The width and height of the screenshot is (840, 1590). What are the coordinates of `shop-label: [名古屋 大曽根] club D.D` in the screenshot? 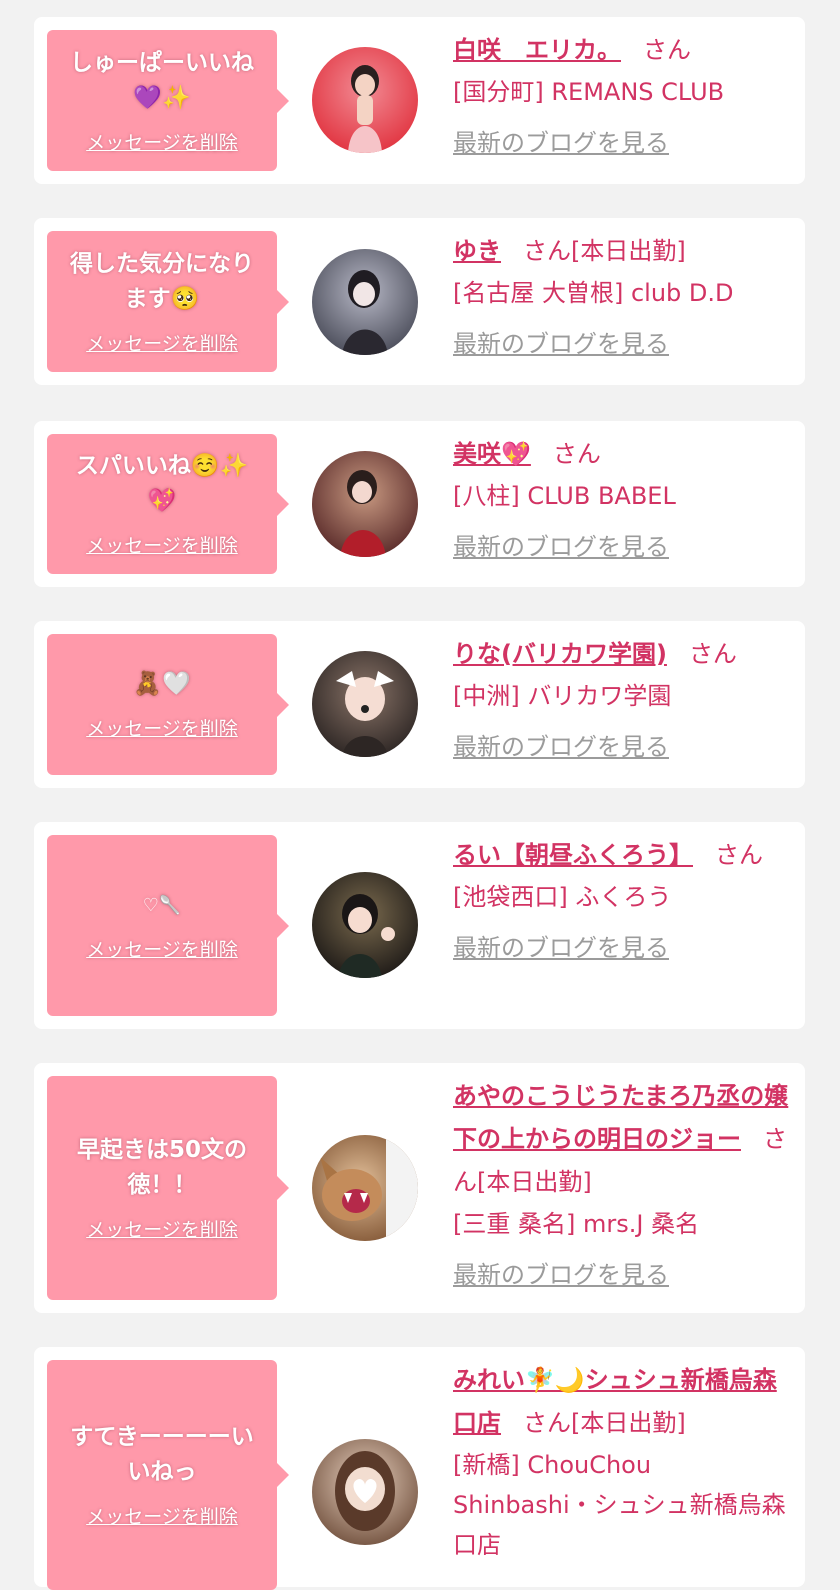 It's located at (593, 293).